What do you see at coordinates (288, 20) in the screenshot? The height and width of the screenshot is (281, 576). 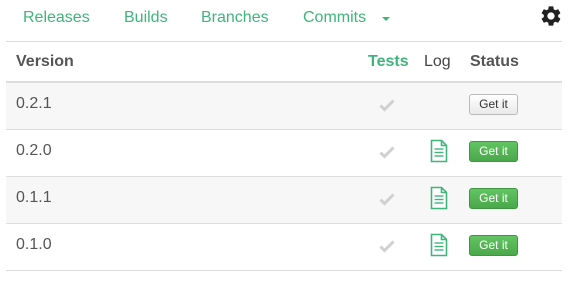 I see `top-navigation: Releases Builds Branches Commits` at bounding box center [288, 20].